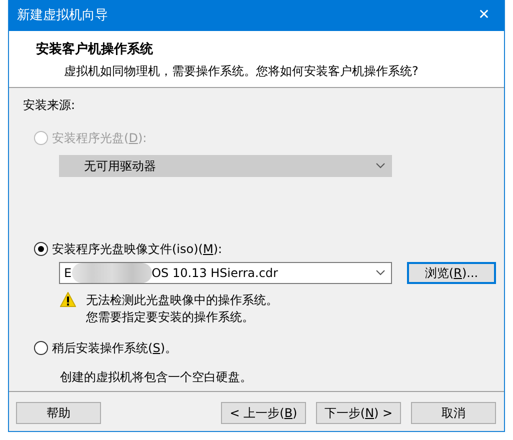  What do you see at coordinates (62, 15) in the screenshot?
I see `window-title: 新建虚拟机向导` at bounding box center [62, 15].